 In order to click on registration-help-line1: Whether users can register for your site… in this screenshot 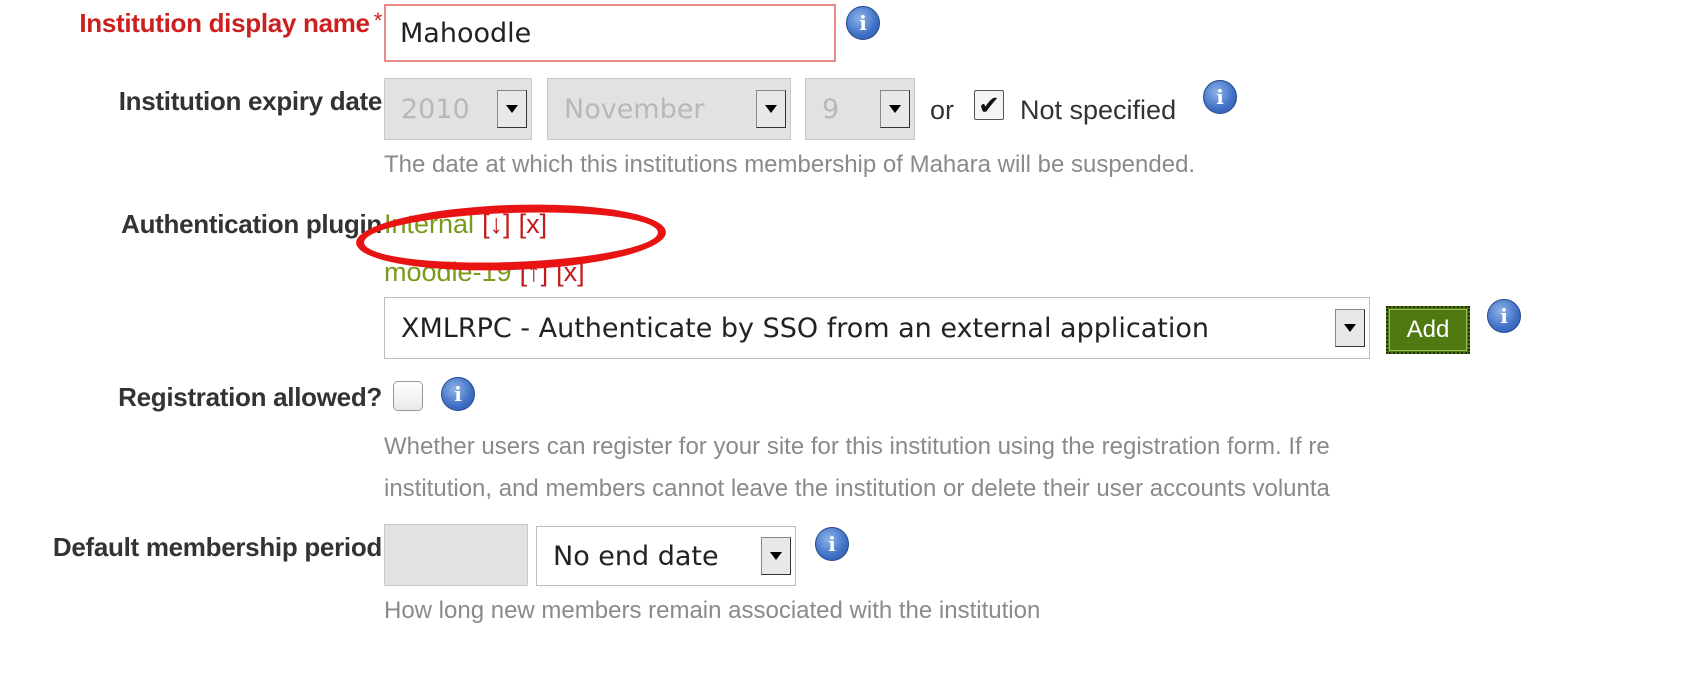, I will do `click(857, 446)`.